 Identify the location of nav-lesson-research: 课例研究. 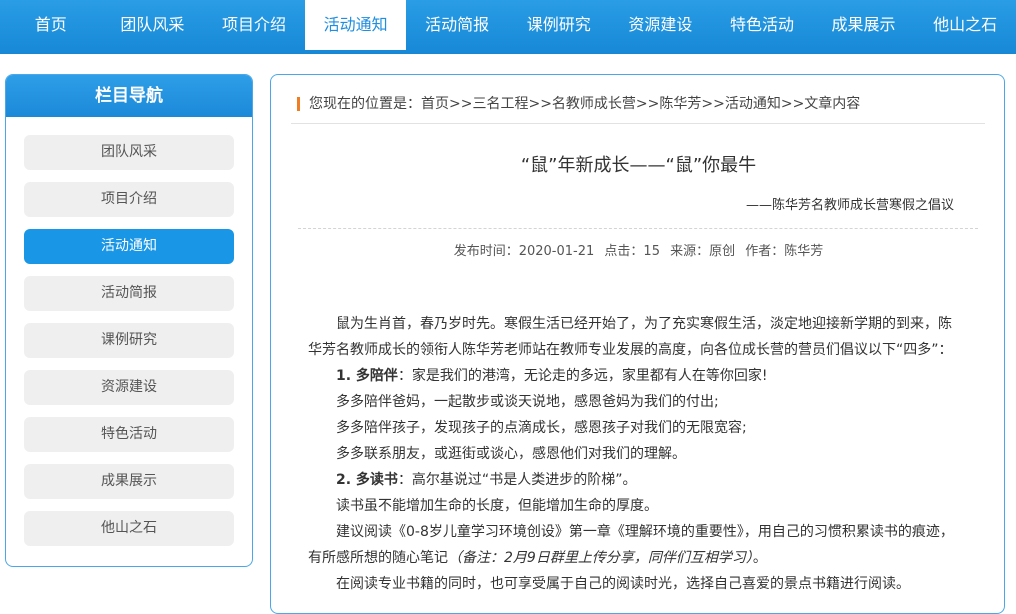
(559, 25).